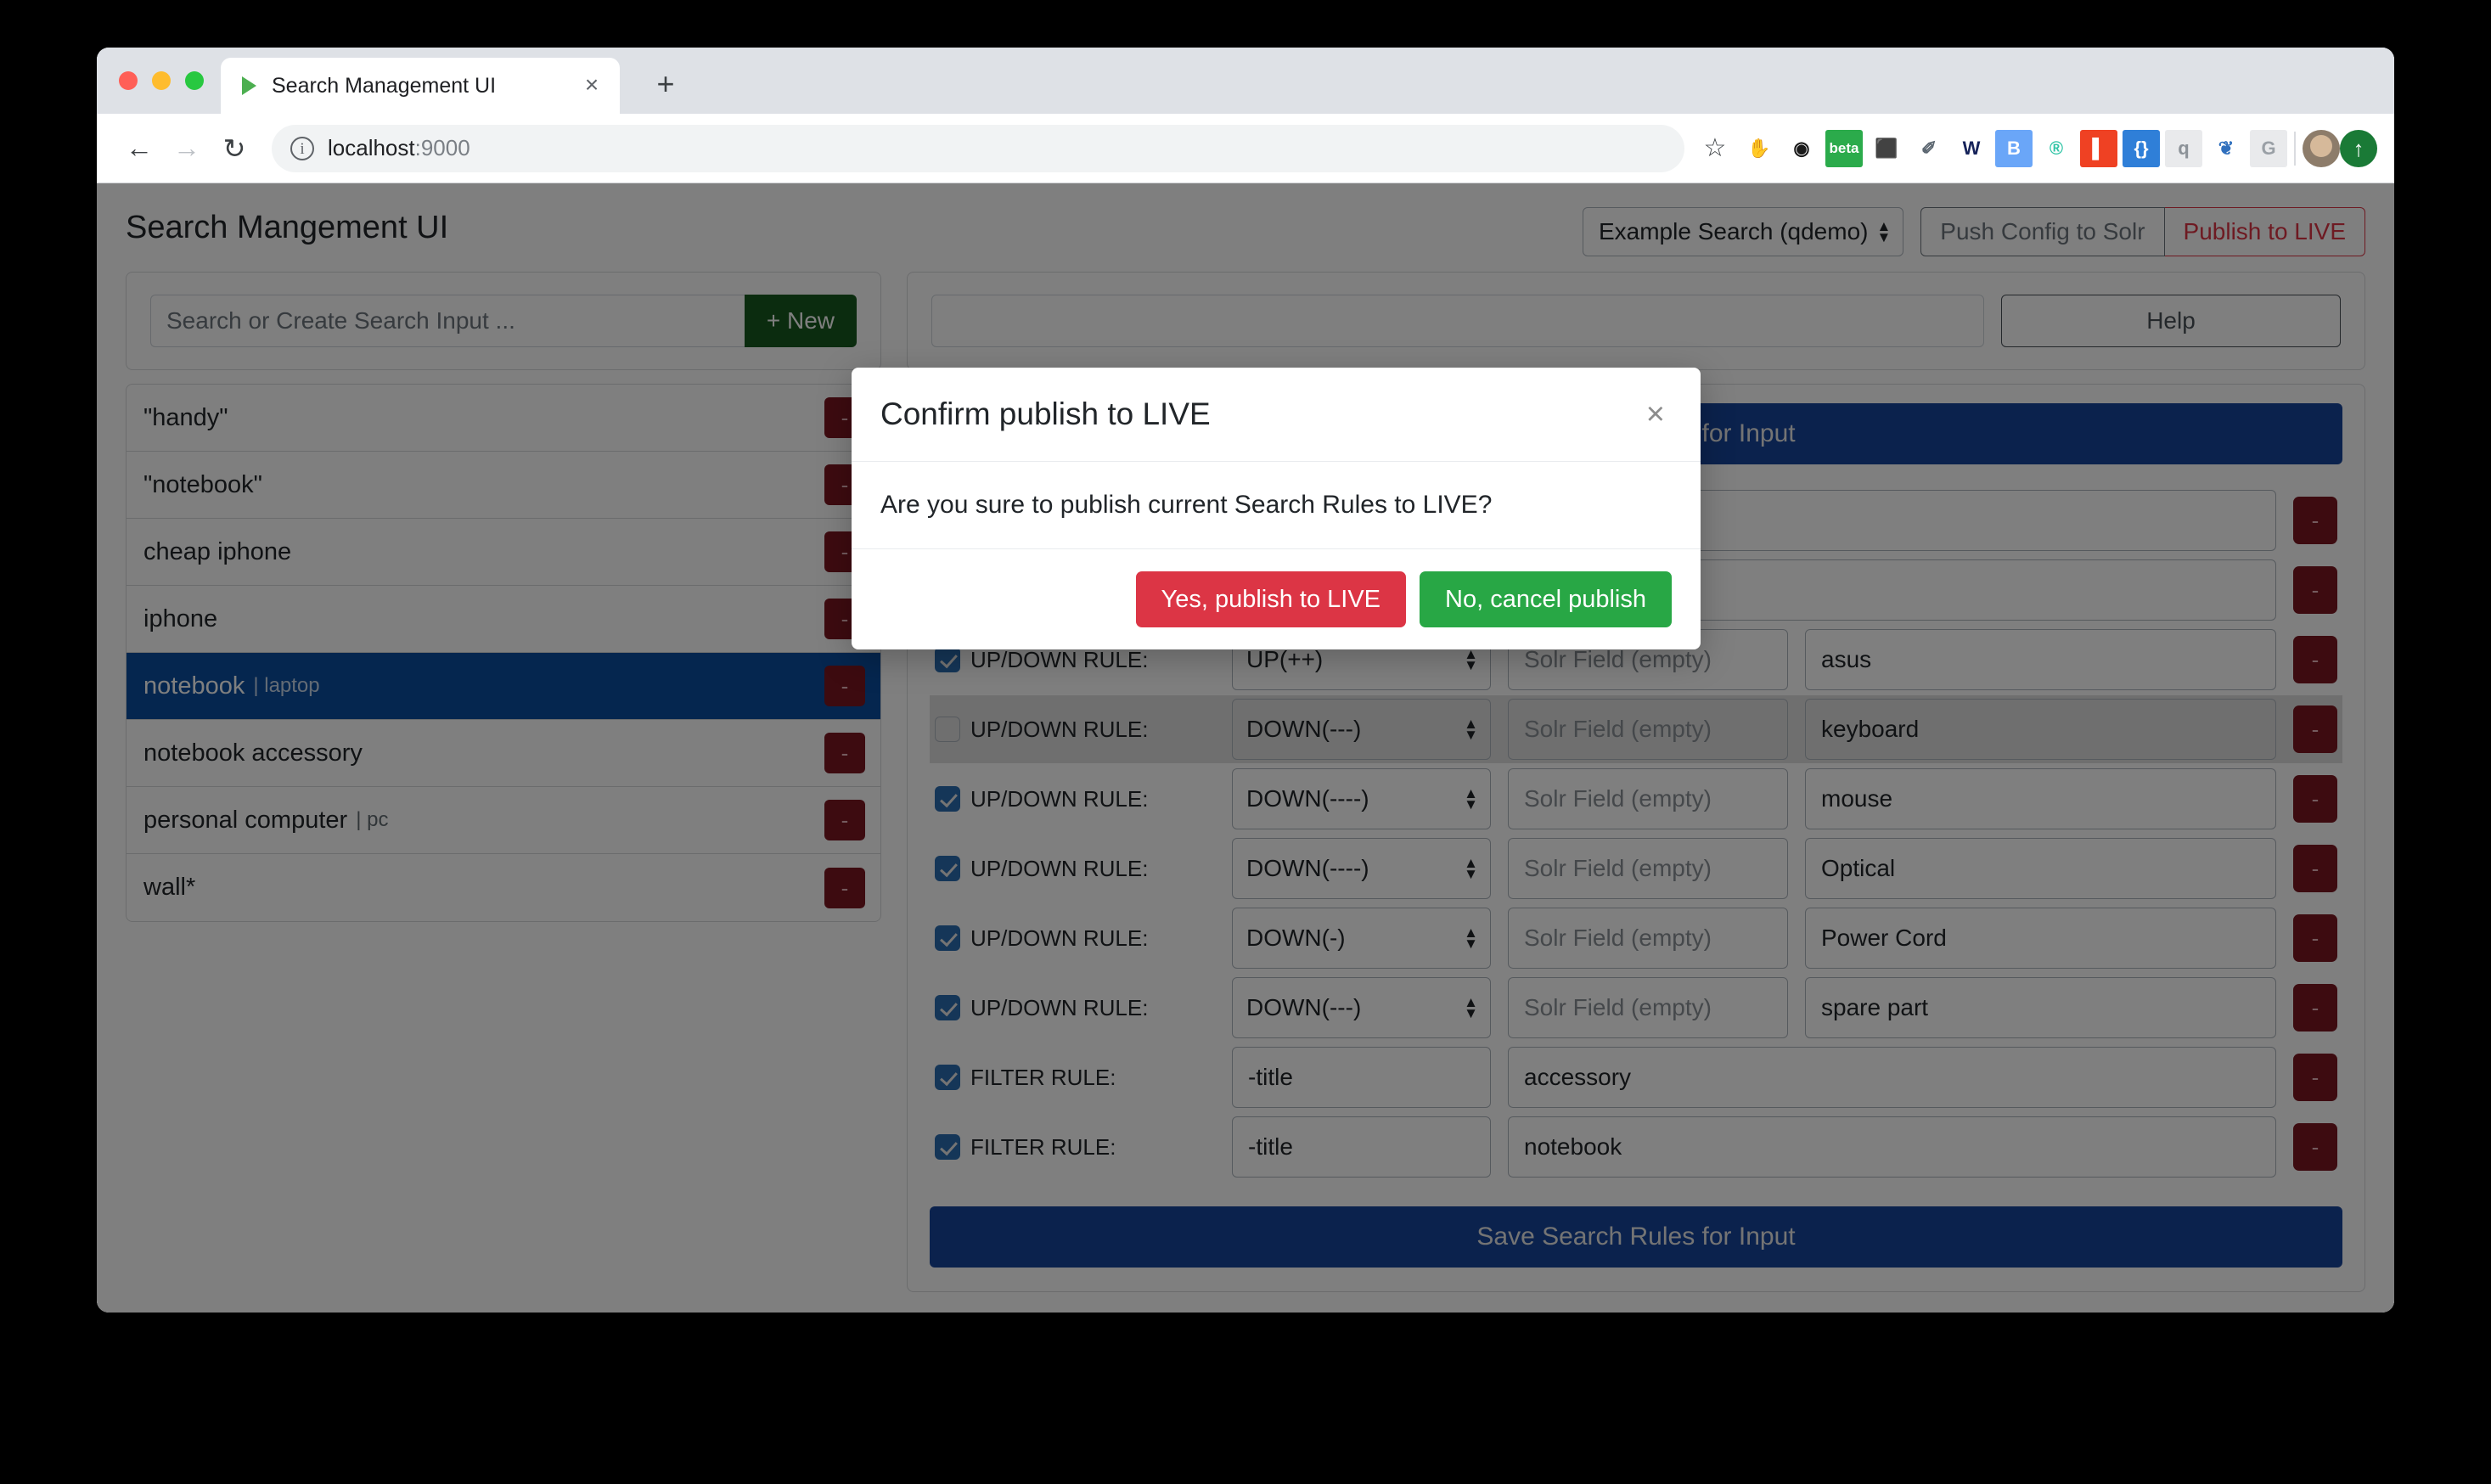 The height and width of the screenshot is (1484, 2491). I want to click on extensions-row: ✋ ◉ beta ⬛ ✐ W B ® ▌{} q ❦ G, so click(2013, 148).